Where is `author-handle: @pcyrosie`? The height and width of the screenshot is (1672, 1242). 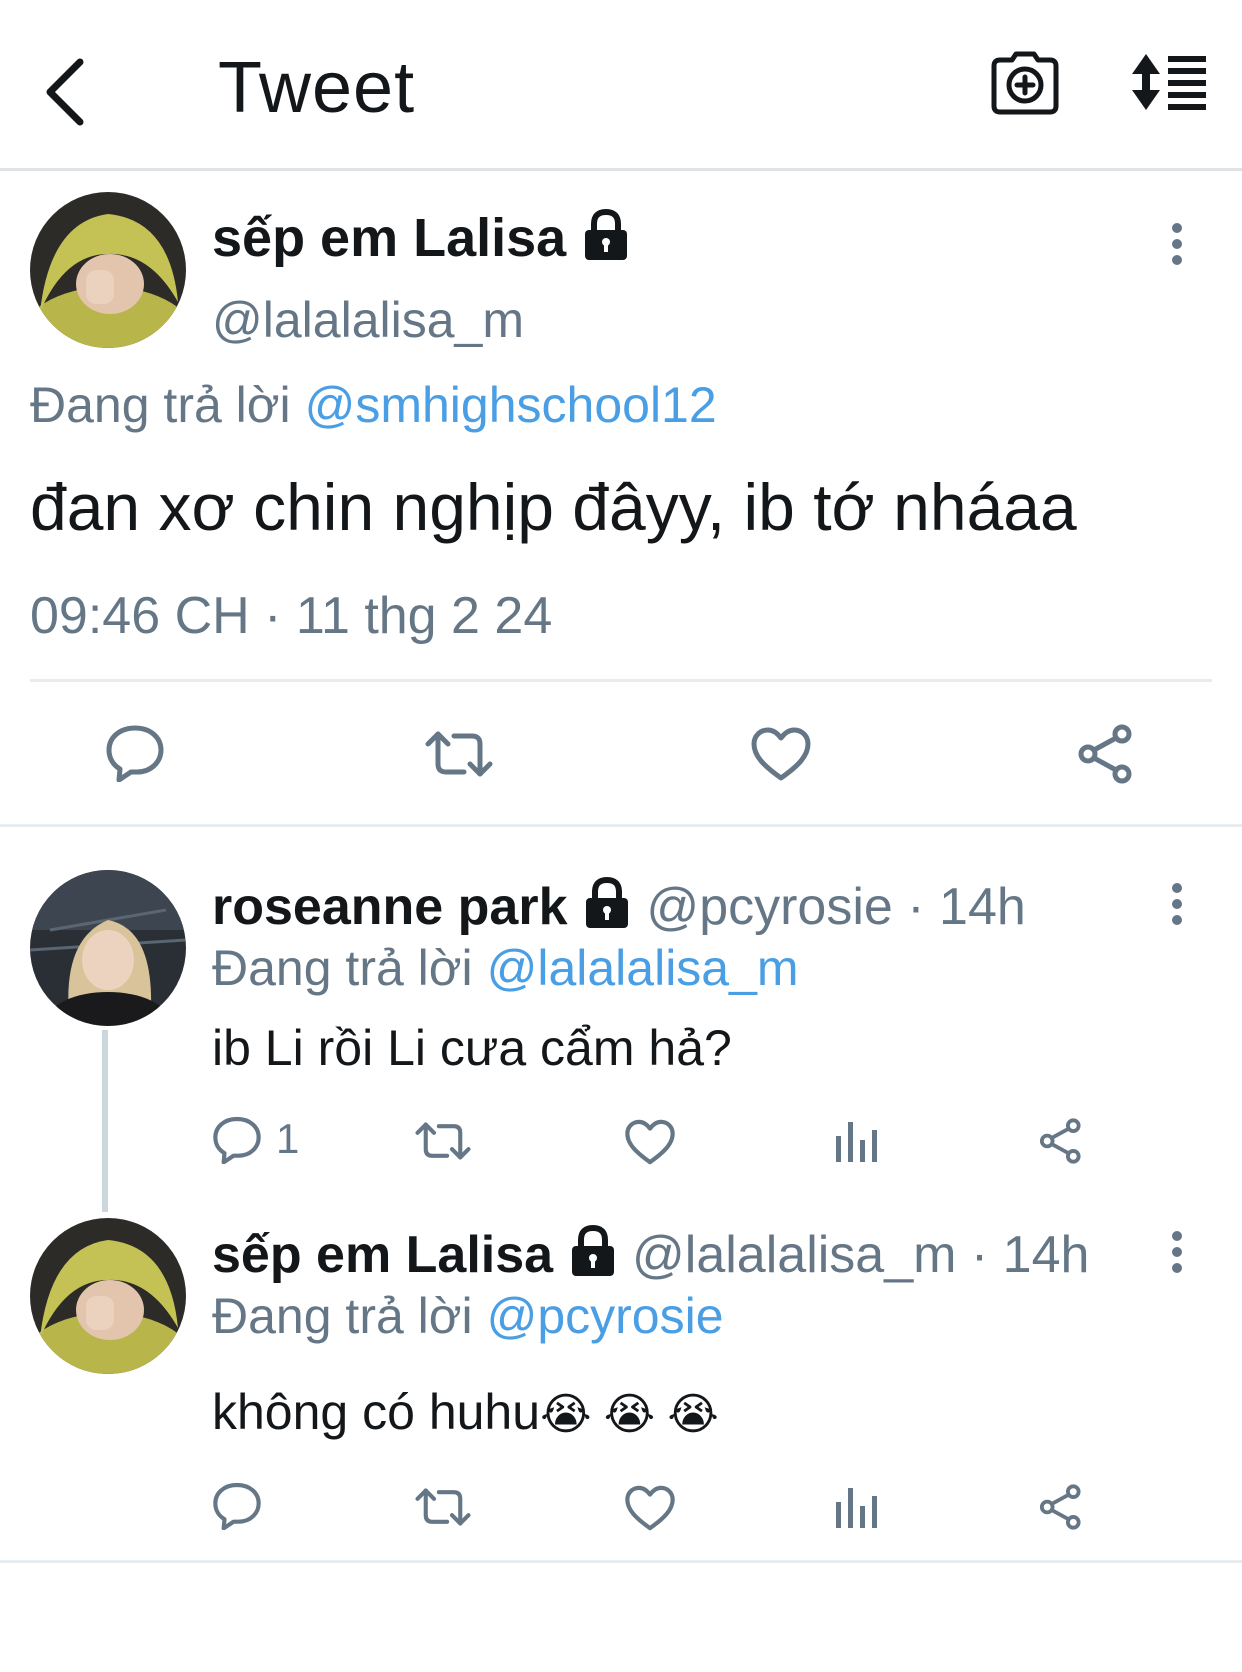
author-handle: @pcyrosie is located at coordinates (769, 907).